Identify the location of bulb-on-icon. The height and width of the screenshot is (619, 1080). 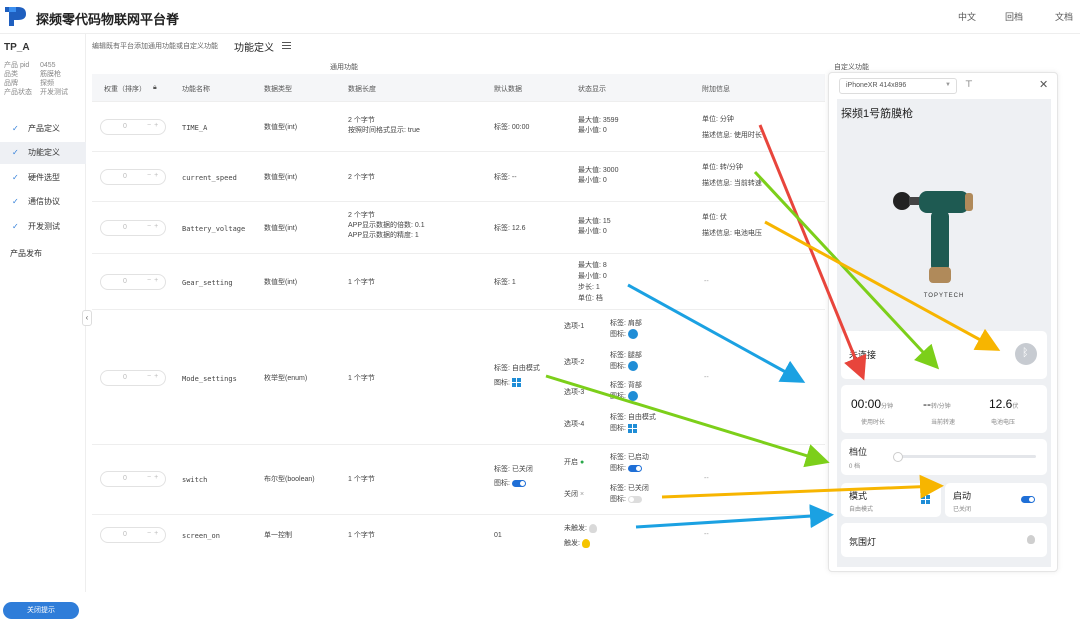
(585, 543).